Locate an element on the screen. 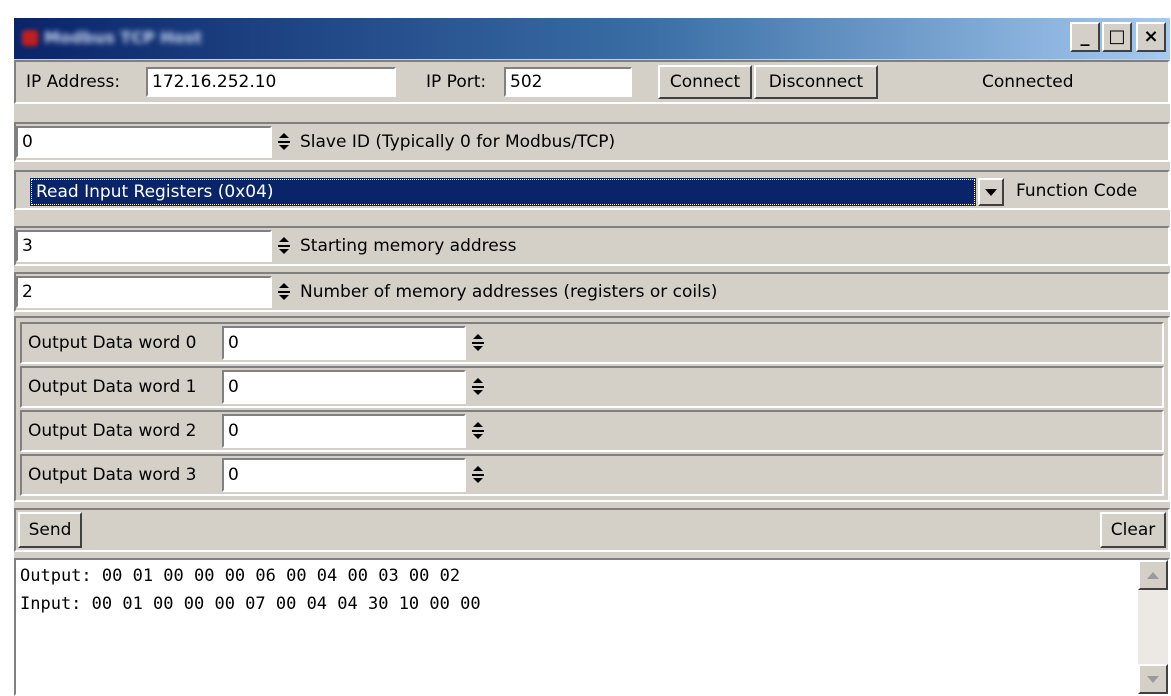  output-word-row: Output Data word 2 0 is located at coordinates (592, 431).